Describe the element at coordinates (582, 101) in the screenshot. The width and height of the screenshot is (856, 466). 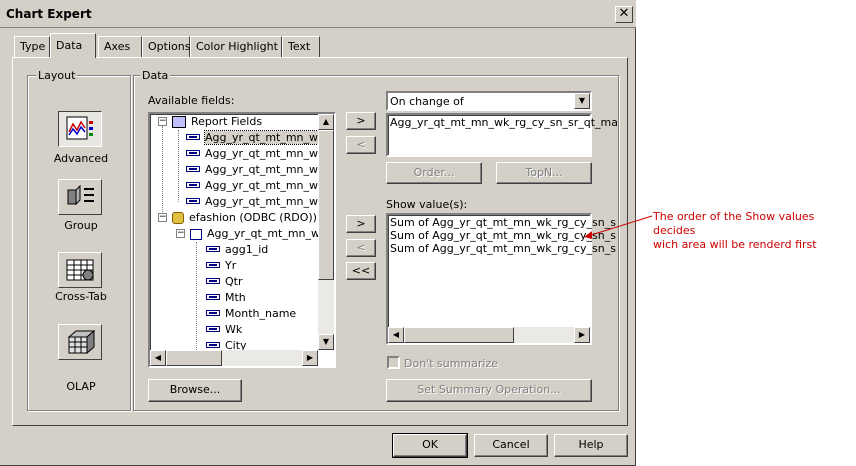
I see `chevron-down-icon: ▼` at that location.